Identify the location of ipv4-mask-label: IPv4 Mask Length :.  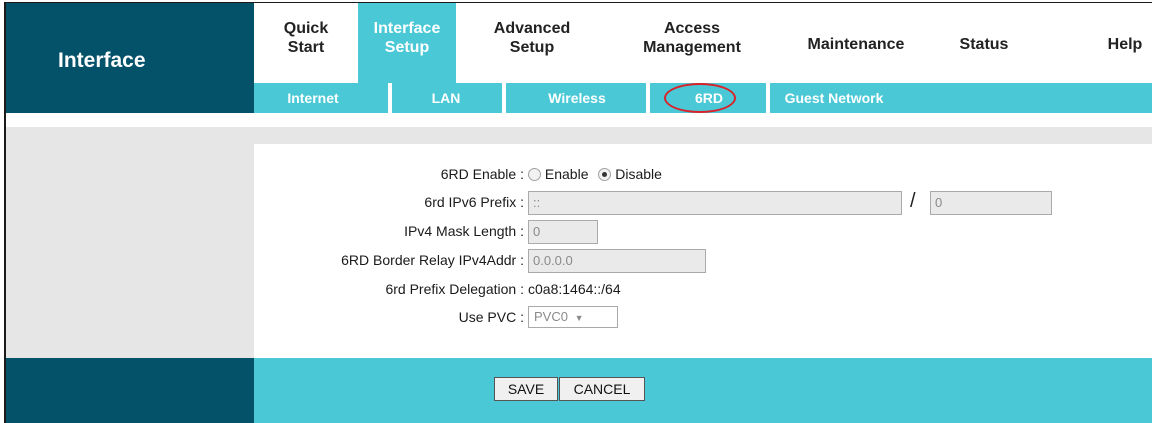
(464, 231).